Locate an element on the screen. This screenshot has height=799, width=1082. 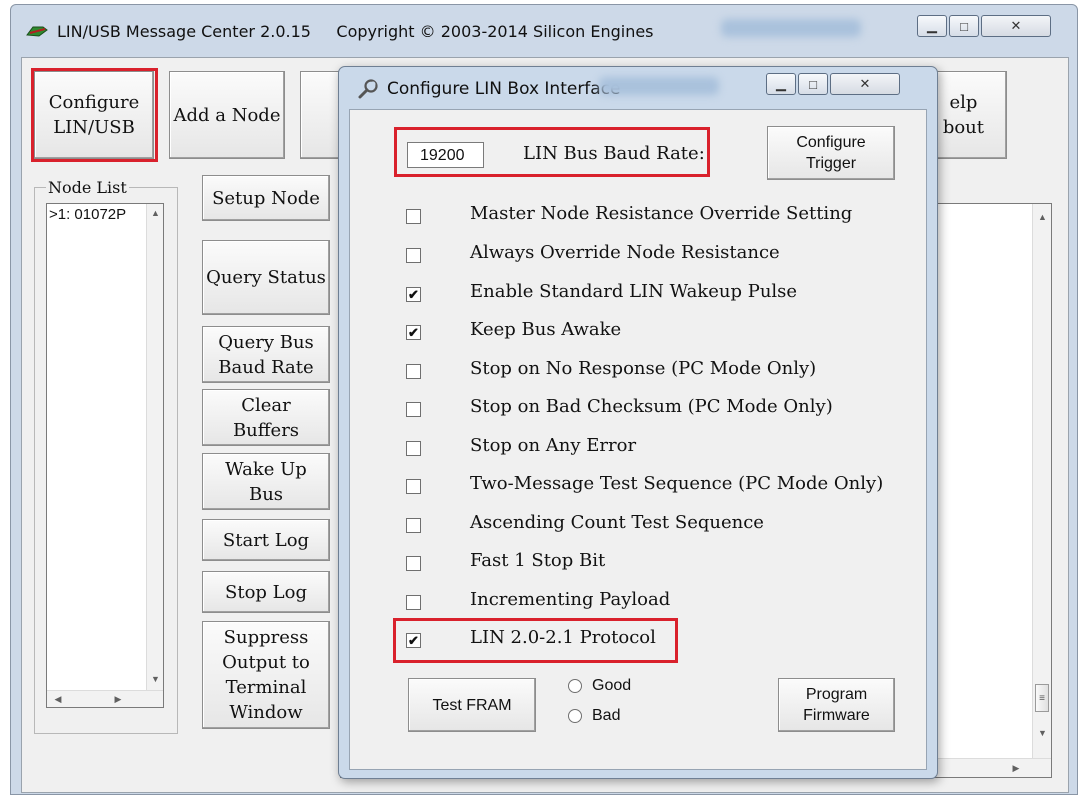
close-button: ✕ is located at coordinates (1016, 26).